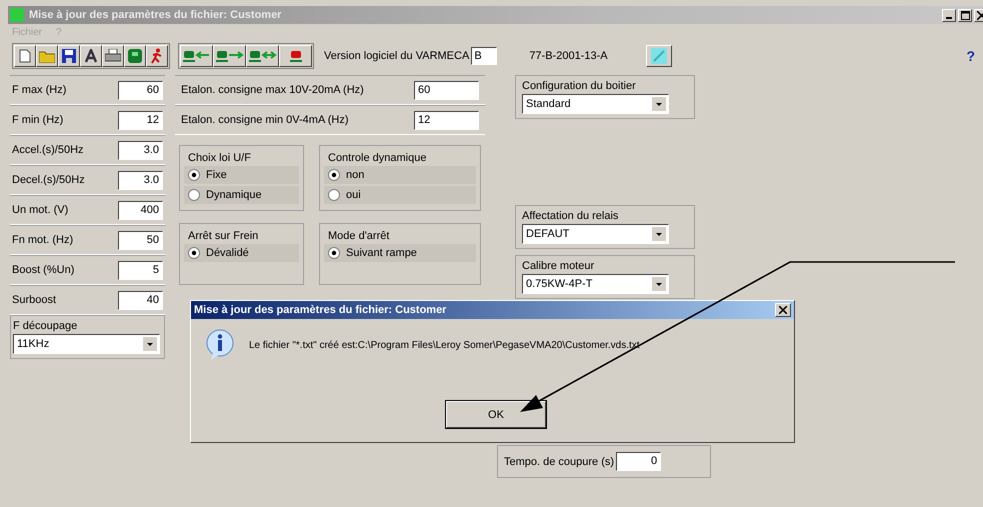 The image size is (983, 507). I want to click on radio-option: Dévalidé, so click(241, 253).